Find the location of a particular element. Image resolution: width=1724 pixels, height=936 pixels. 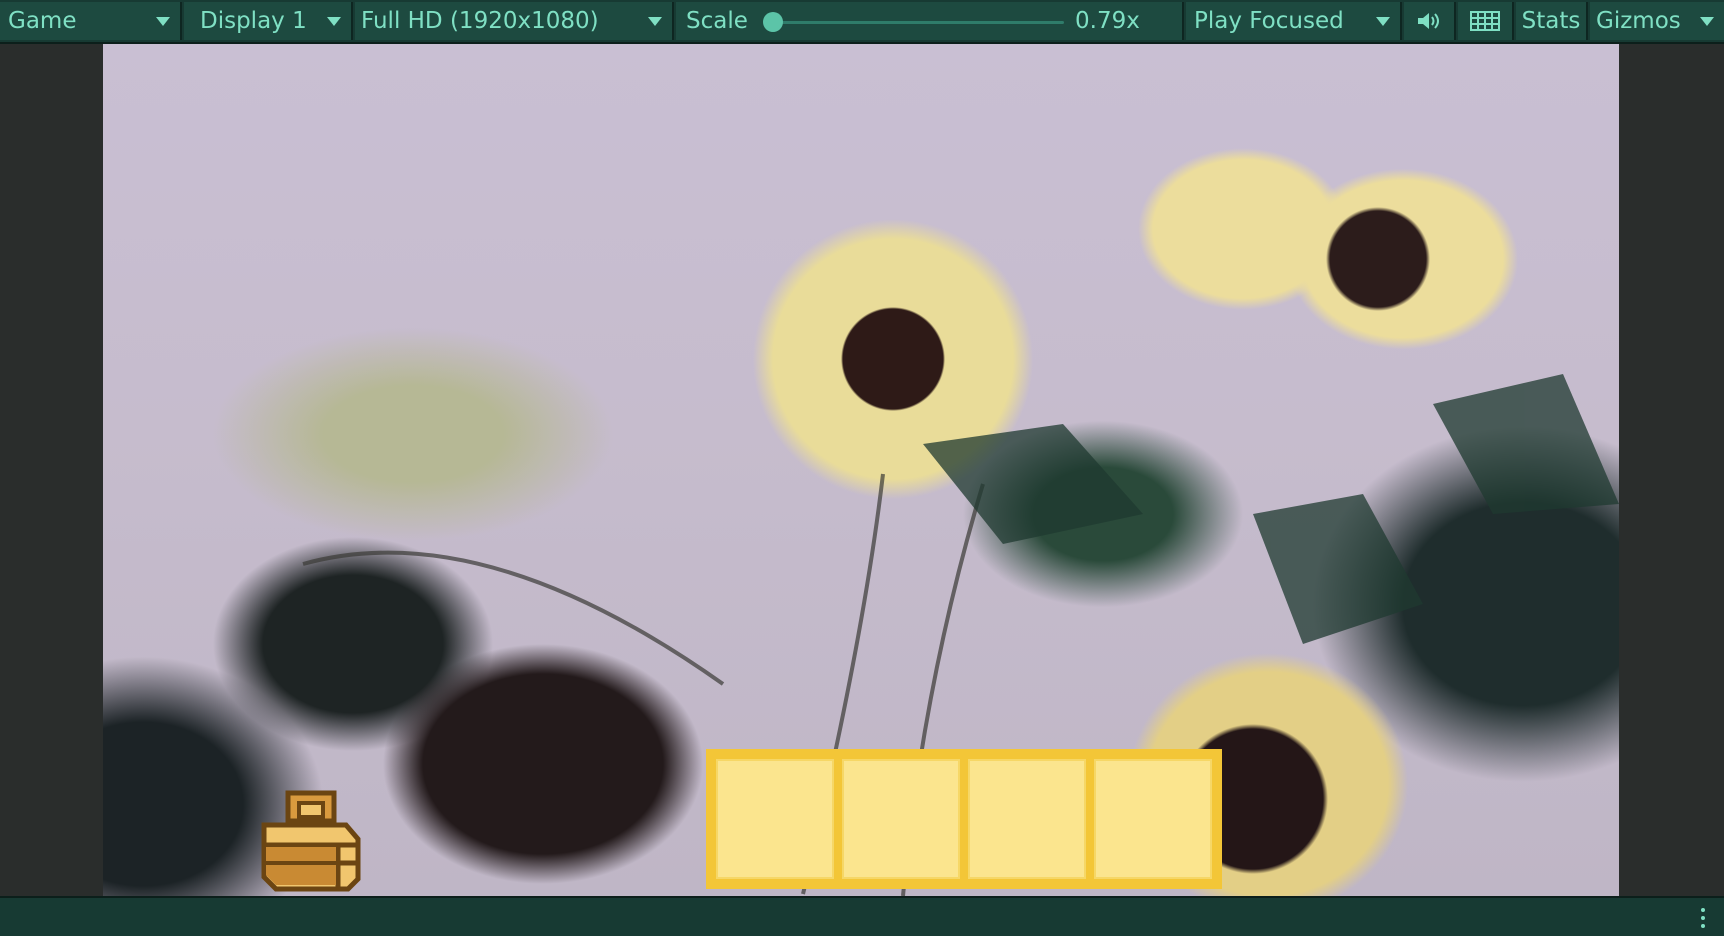

mute-audio-button is located at coordinates (1430, 21).